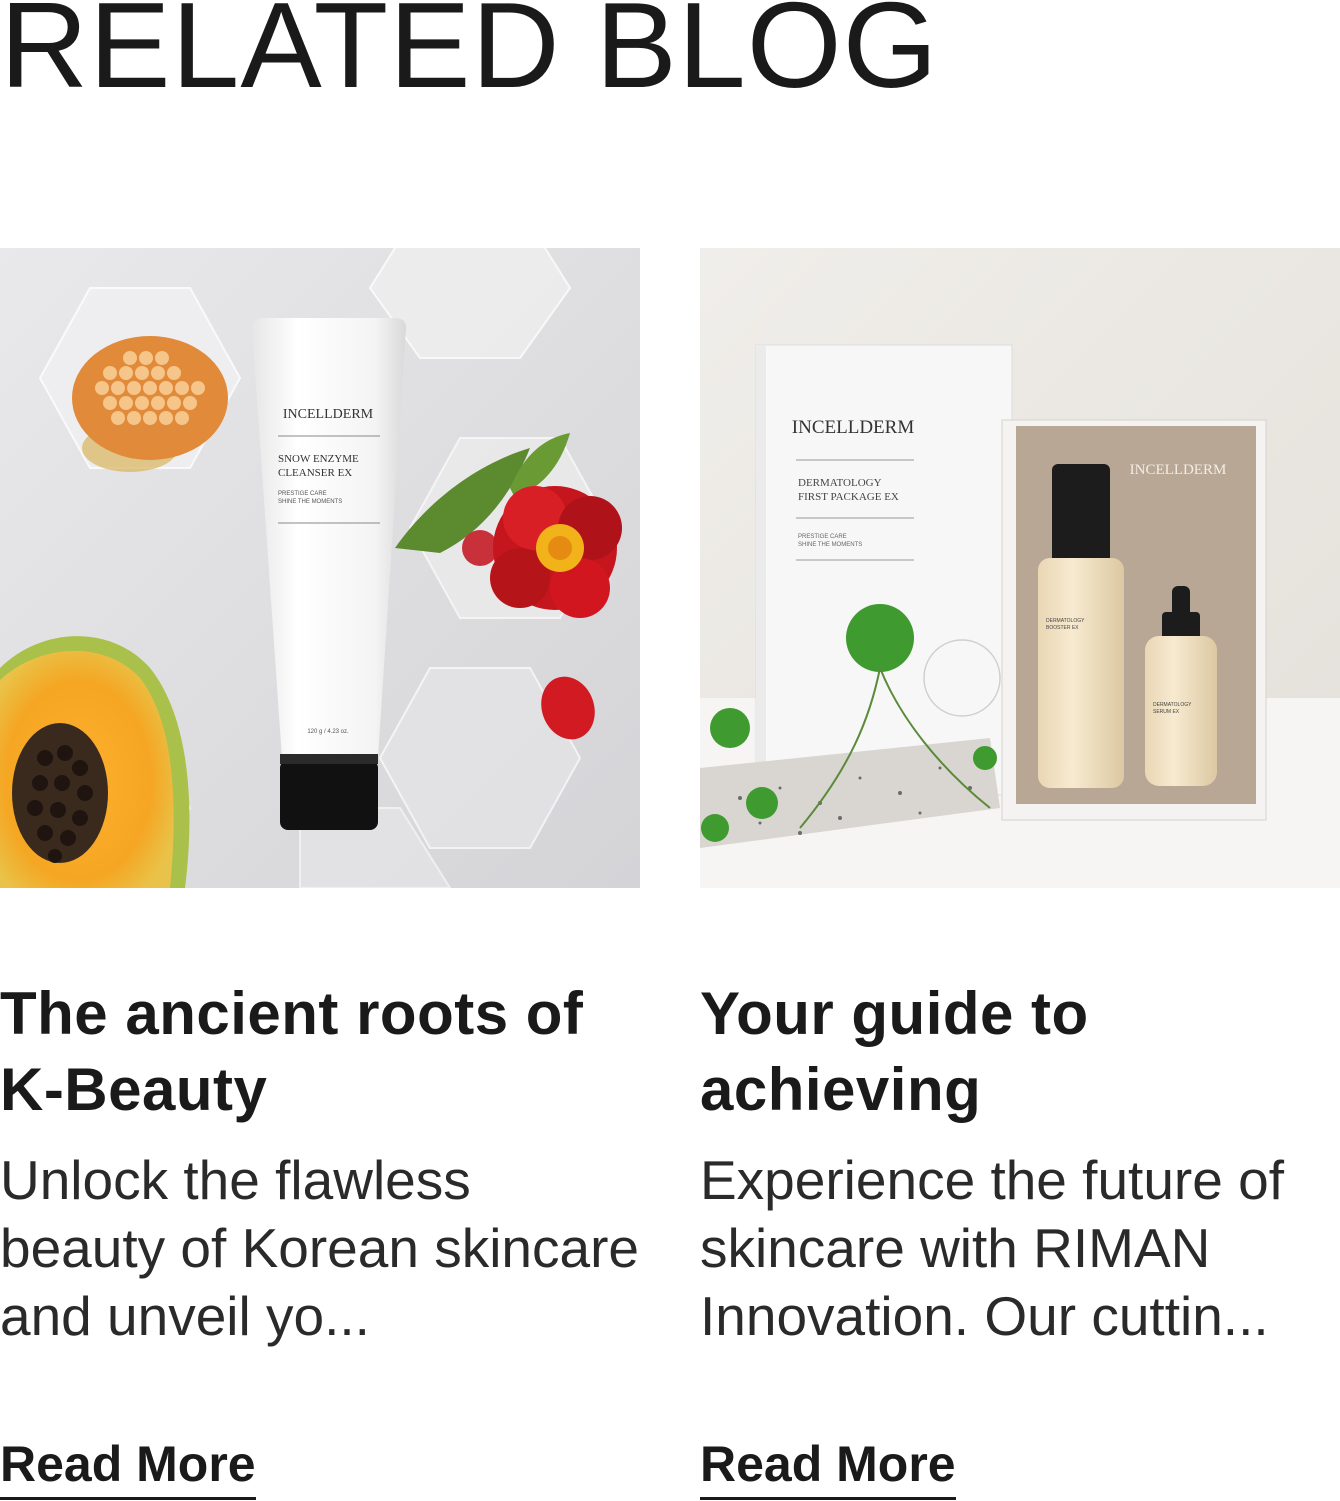 The height and width of the screenshot is (1501, 1340). Describe the element at coordinates (830, 545) in the screenshot. I see `box-tagline2: SHINE THE MOMENTS` at that location.